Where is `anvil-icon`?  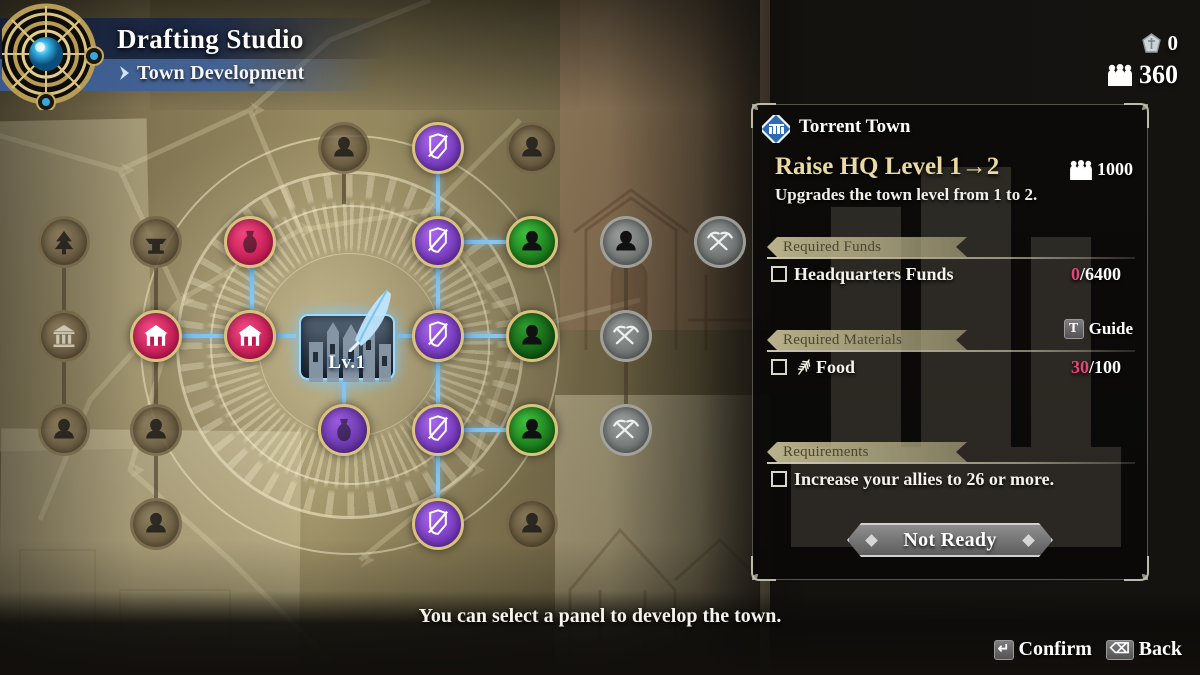
anvil-icon is located at coordinates (156, 246).